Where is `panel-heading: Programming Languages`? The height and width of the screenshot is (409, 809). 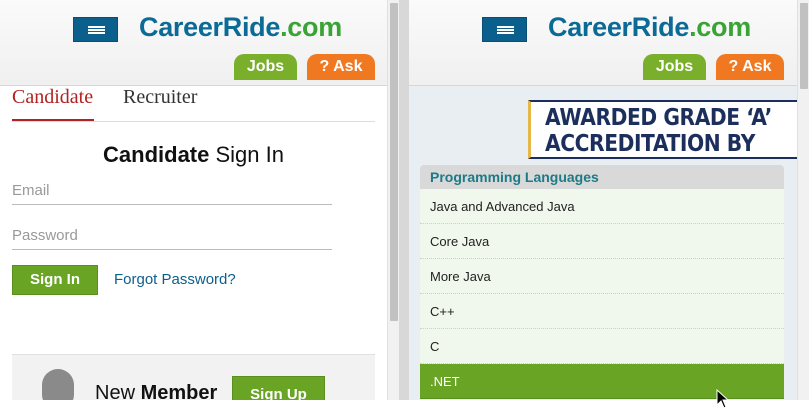
panel-heading: Programming Languages is located at coordinates (602, 177).